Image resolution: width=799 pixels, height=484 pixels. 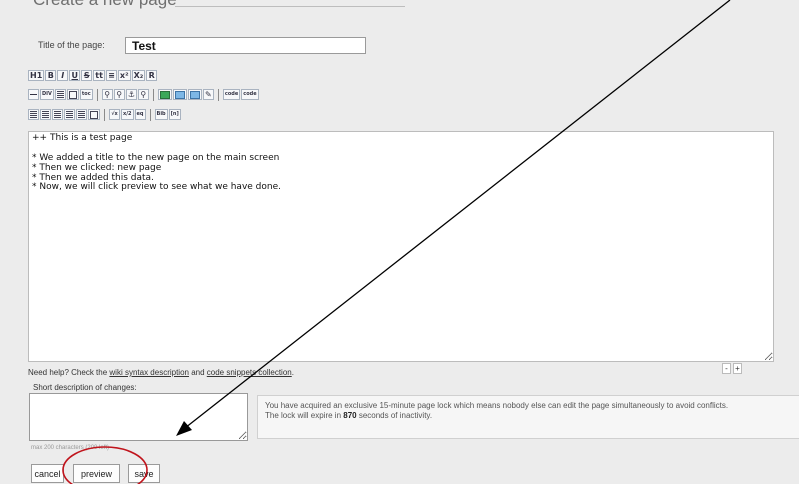 I want to click on shrink-editor-button: -, so click(x=726, y=368).